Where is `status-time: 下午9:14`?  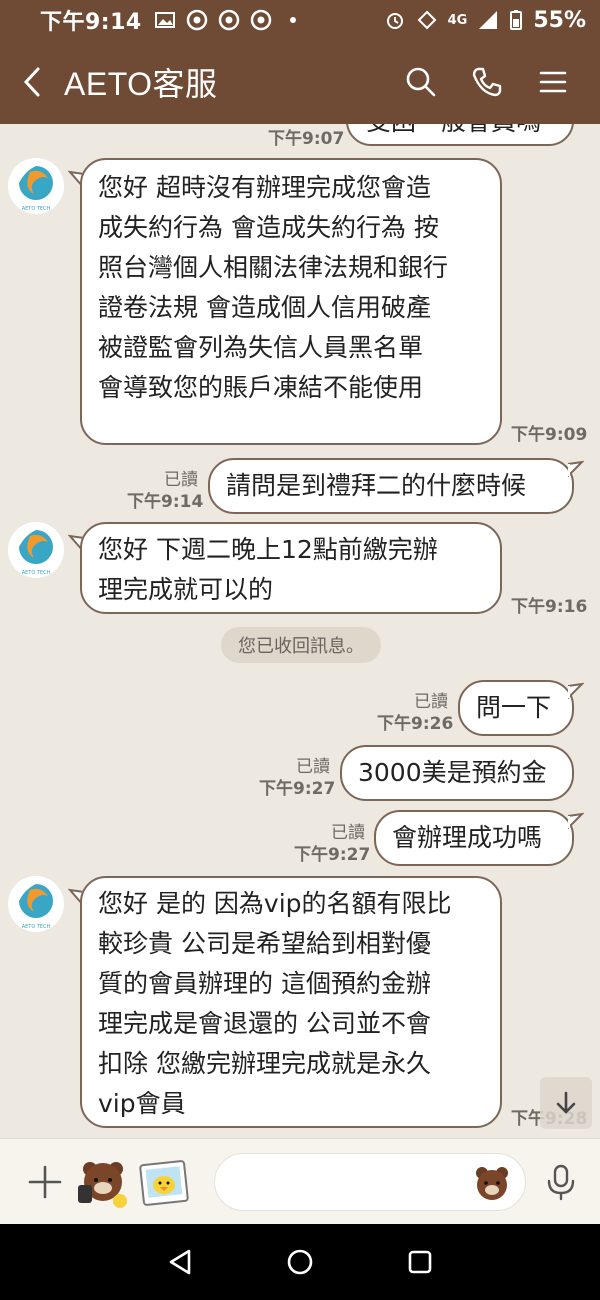 status-time: 下午9:14 is located at coordinates (91, 22).